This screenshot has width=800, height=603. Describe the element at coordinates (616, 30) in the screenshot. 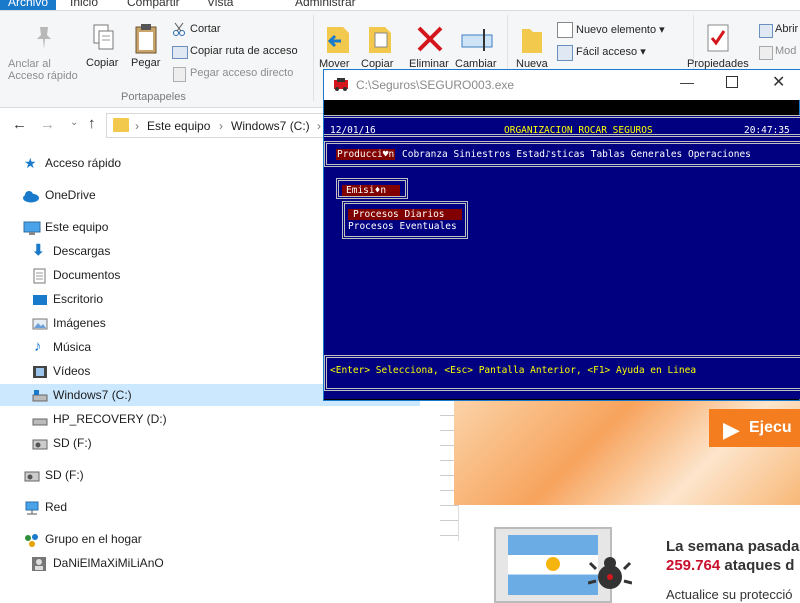

I see `new-item-label: Nuevo elemento` at that location.